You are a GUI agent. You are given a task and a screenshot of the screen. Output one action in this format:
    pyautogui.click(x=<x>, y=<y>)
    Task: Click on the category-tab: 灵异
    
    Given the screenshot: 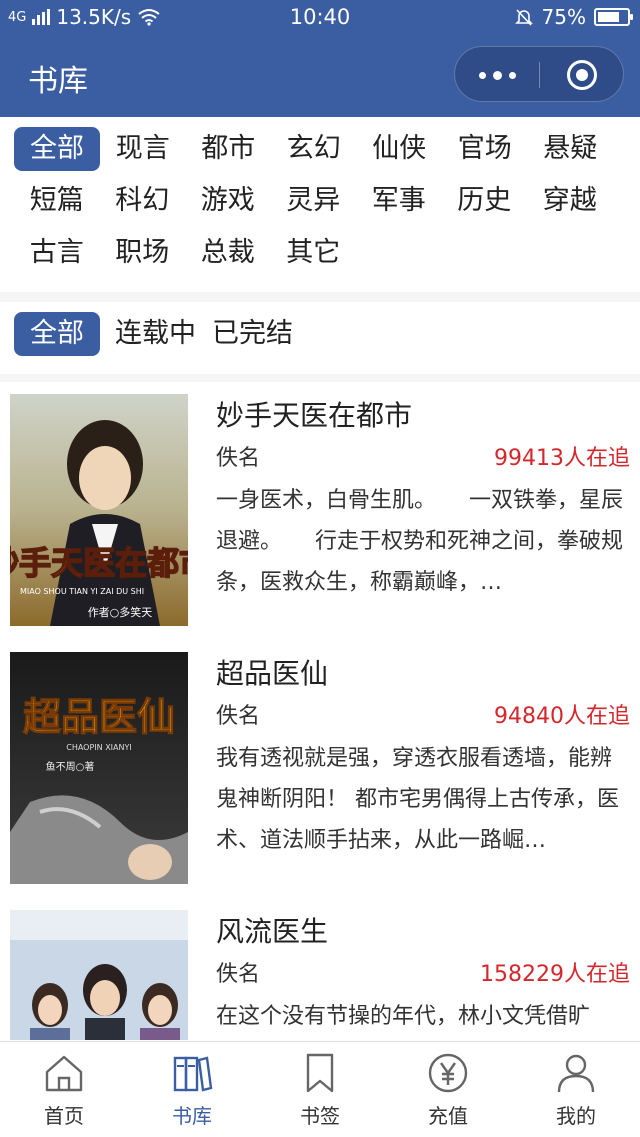 What is the action you would take?
    pyautogui.click(x=314, y=201)
    